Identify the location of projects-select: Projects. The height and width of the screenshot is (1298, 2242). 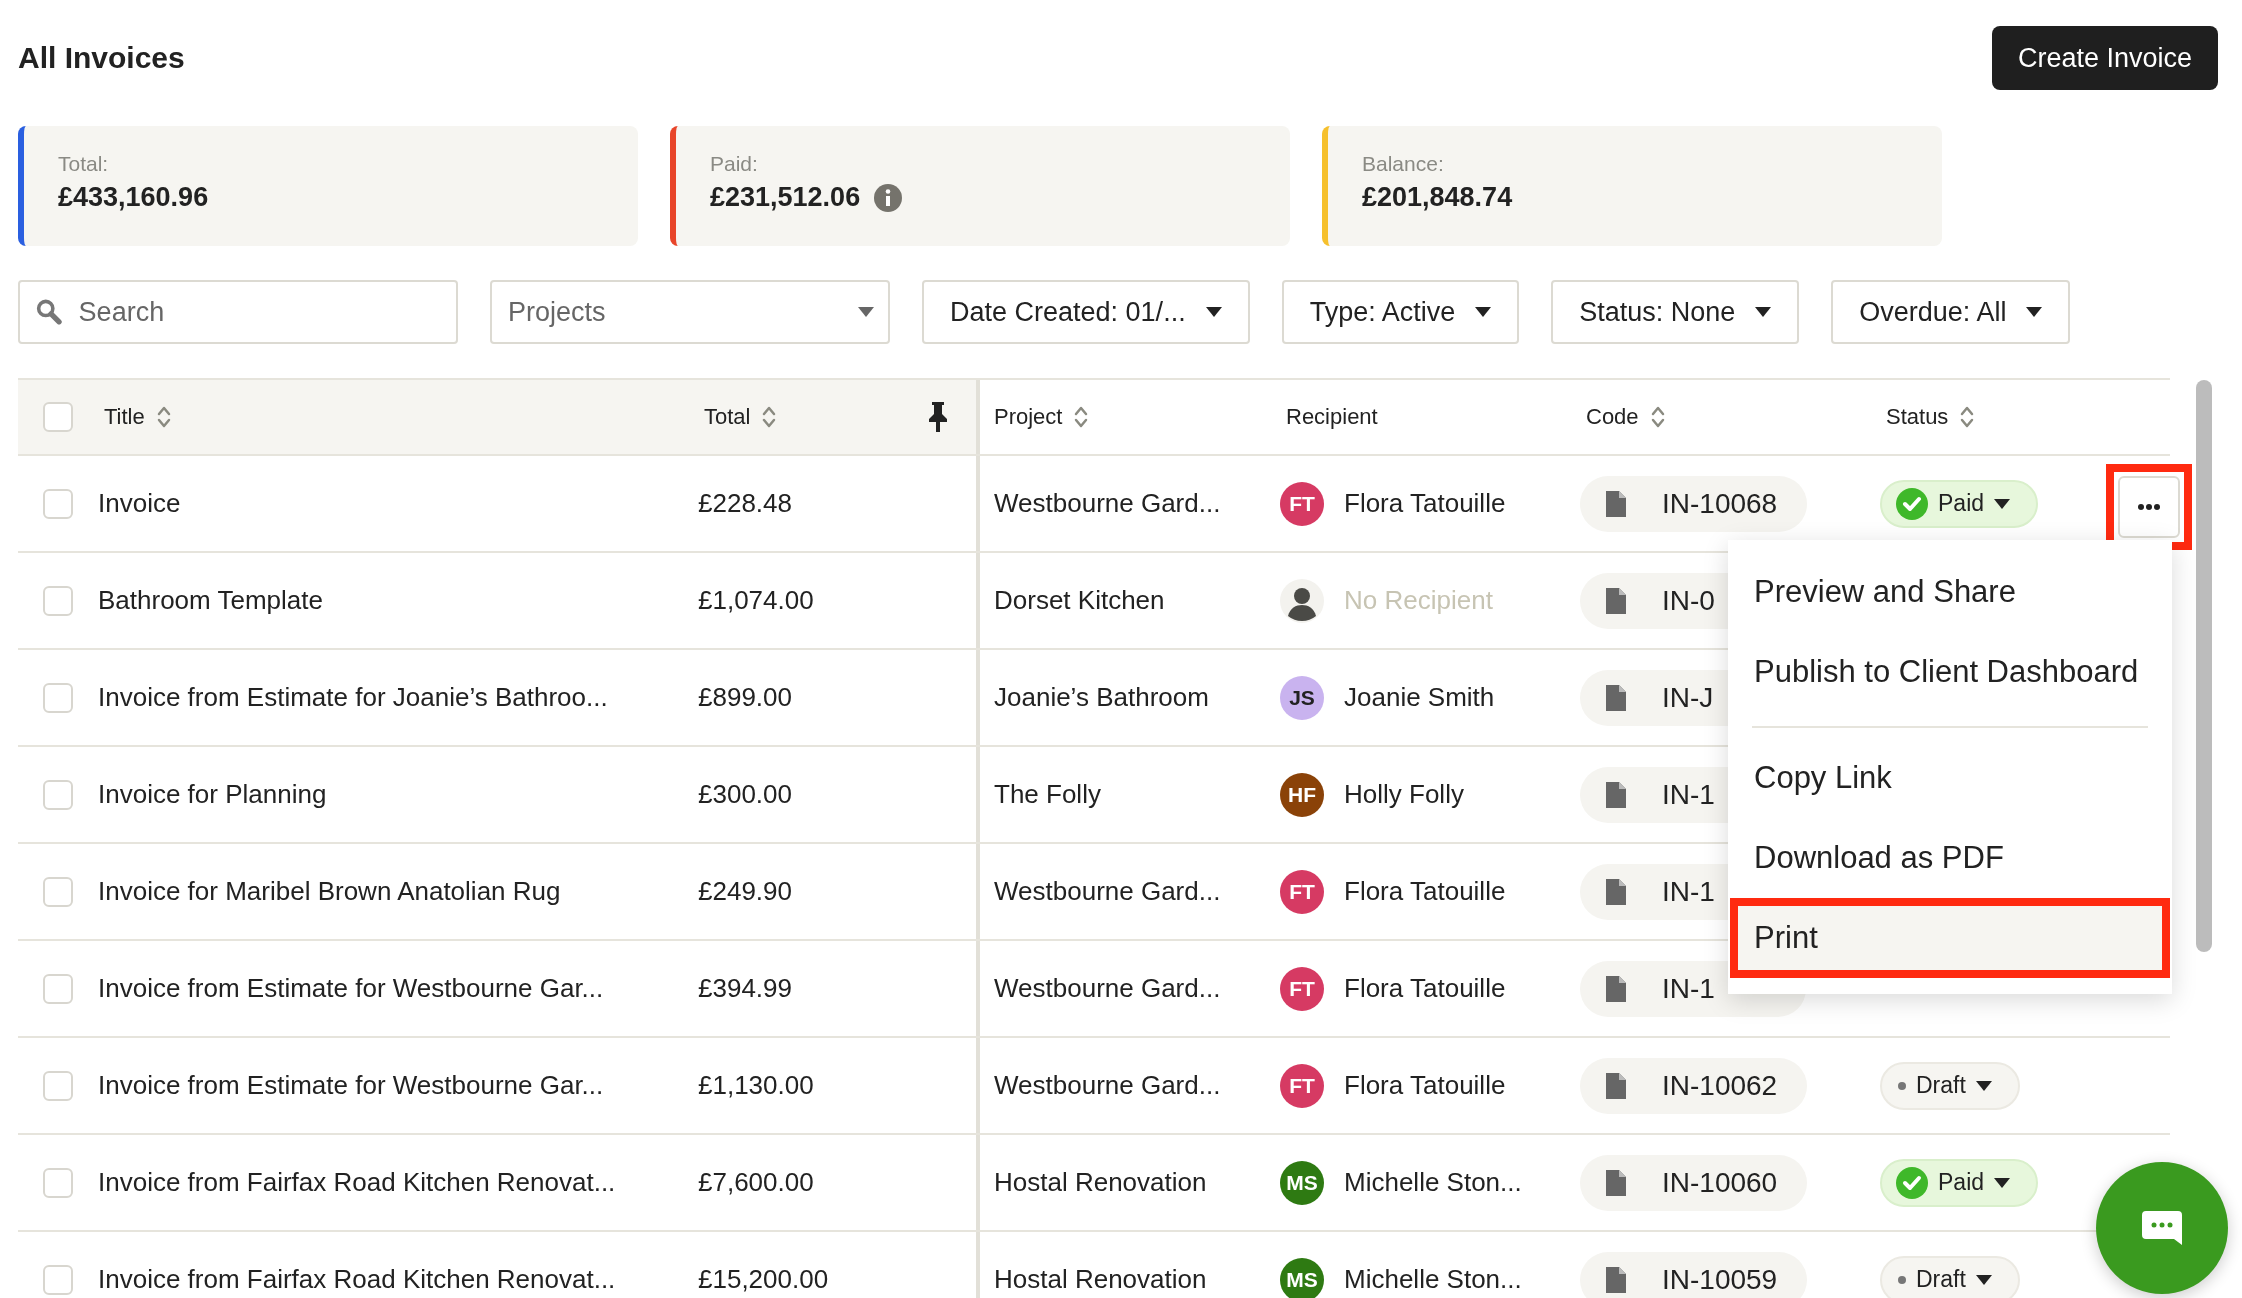
(690, 312).